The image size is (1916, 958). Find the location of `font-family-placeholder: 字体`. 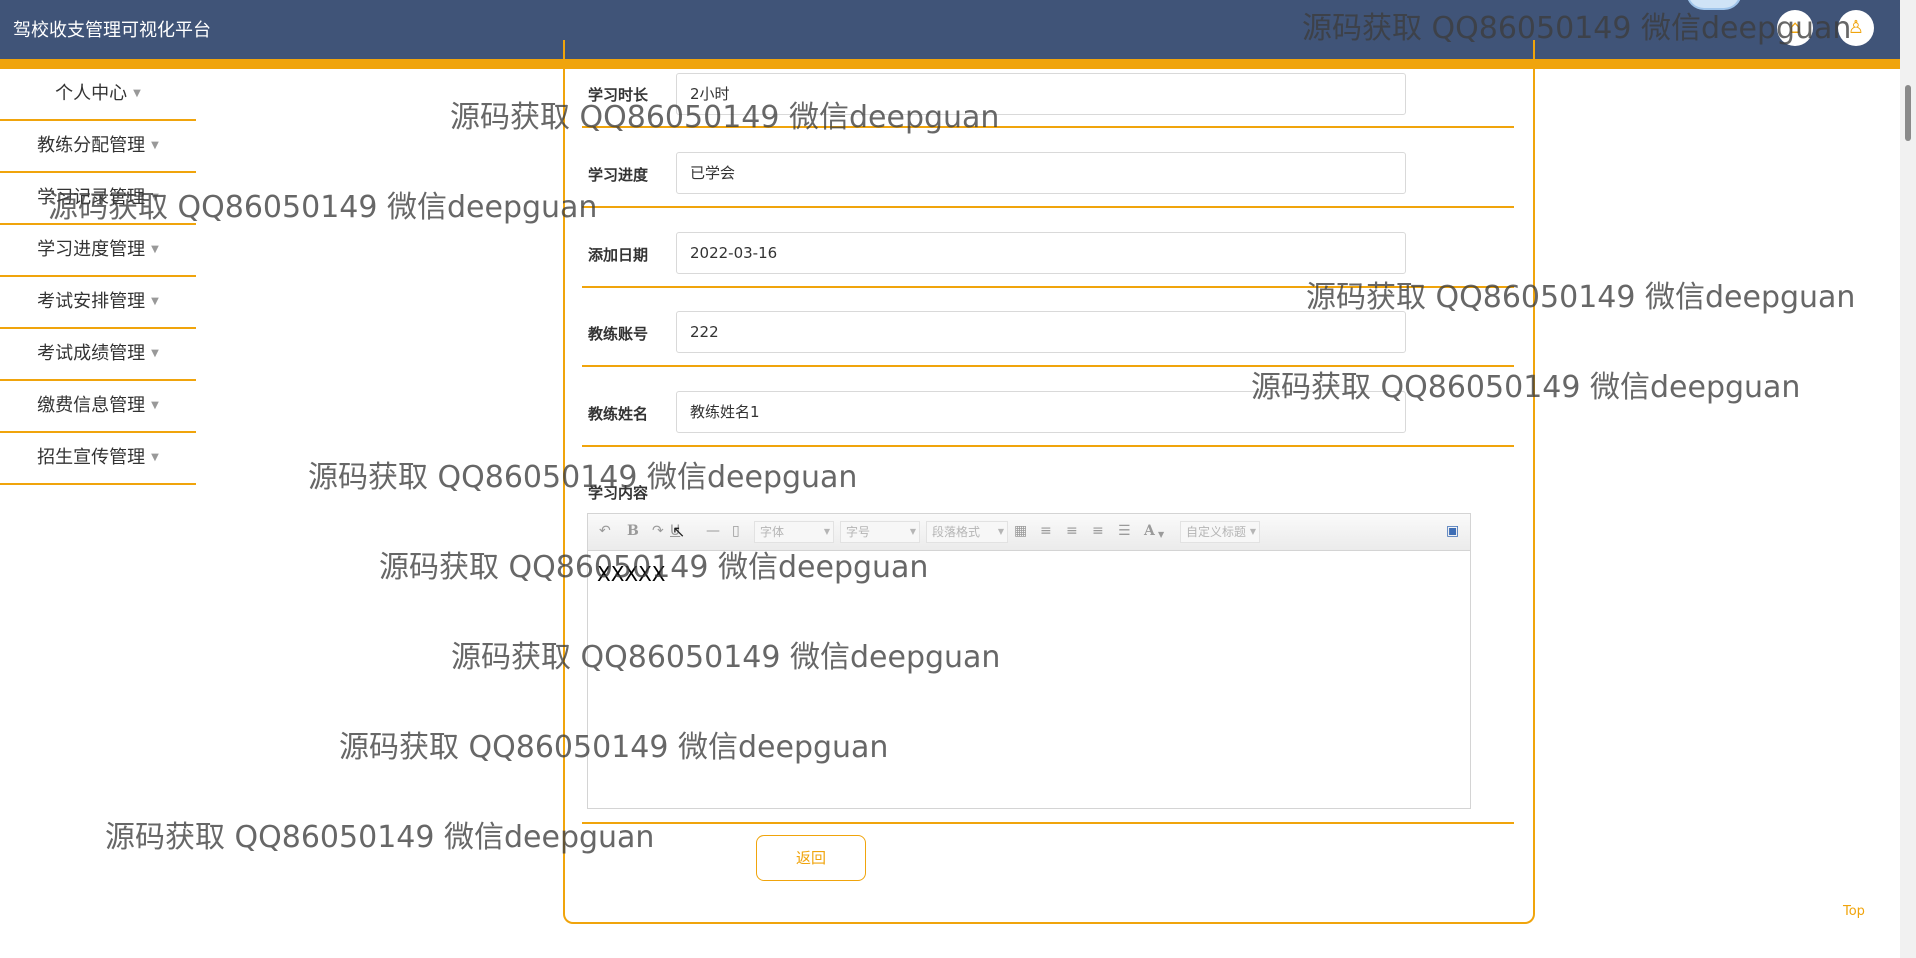

font-family-placeholder: 字体 is located at coordinates (772, 532).